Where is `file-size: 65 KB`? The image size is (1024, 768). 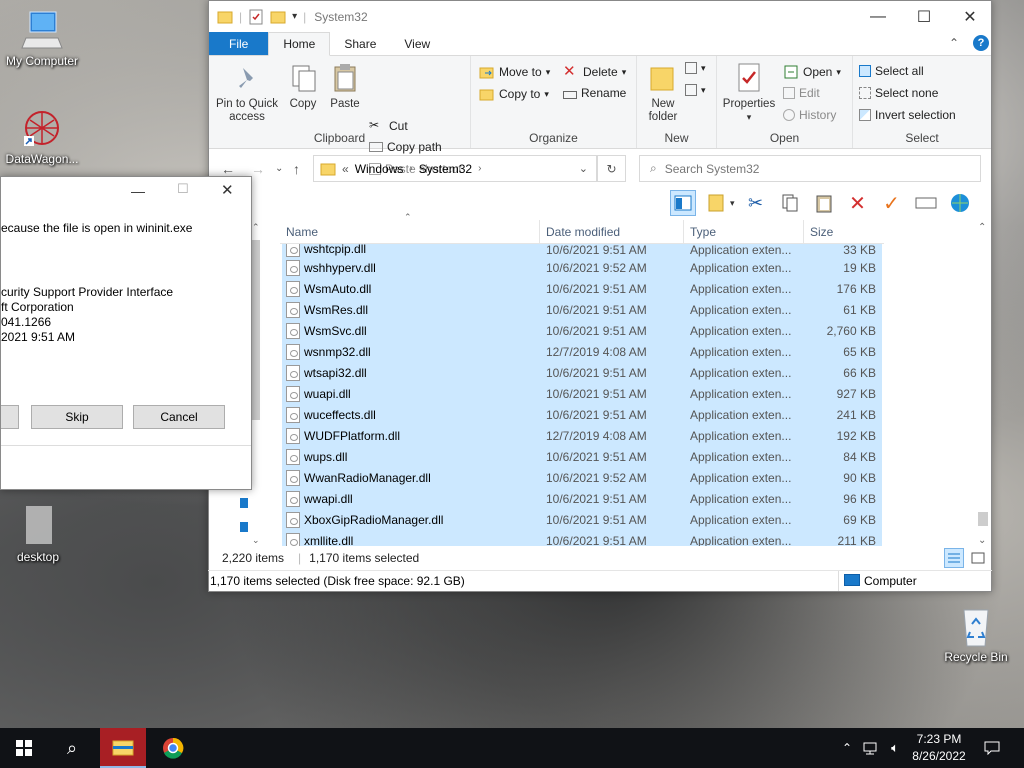 file-size: 65 KB is located at coordinates (859, 352).